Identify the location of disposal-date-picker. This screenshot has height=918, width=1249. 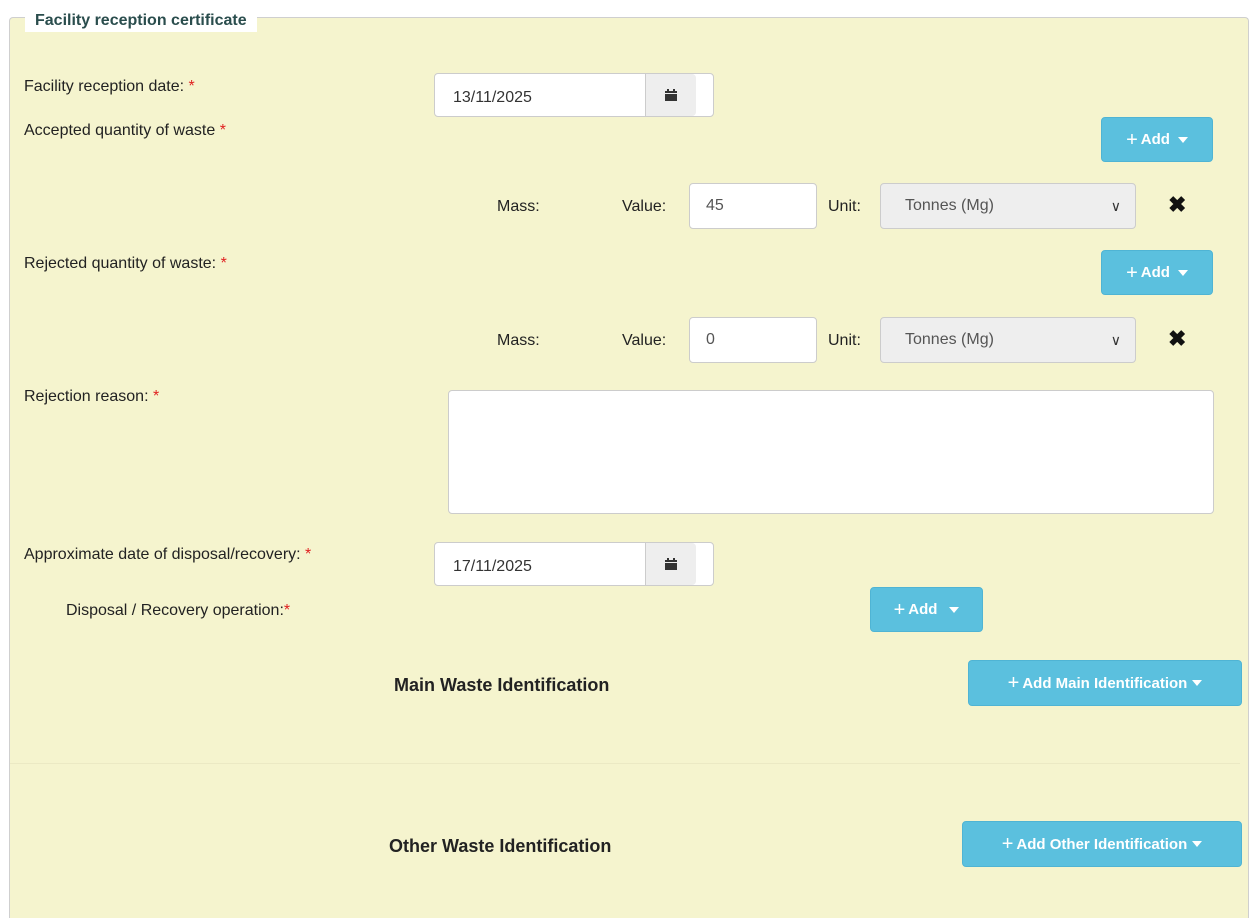
(574, 564).